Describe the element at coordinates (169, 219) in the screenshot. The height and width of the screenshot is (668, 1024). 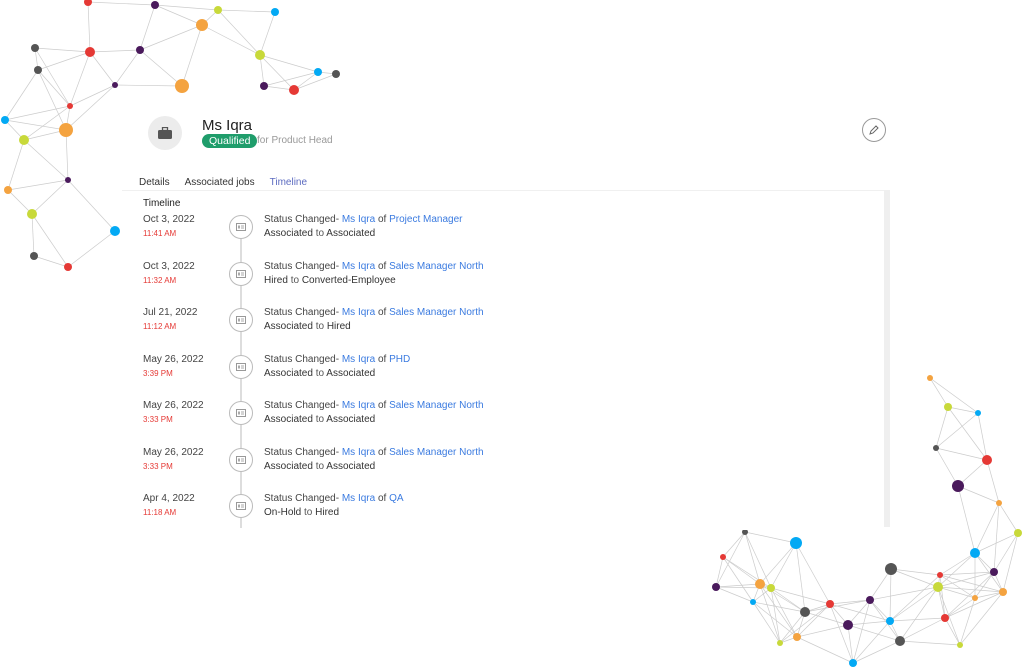
I see `item-date: Oct 3, 2022` at that location.